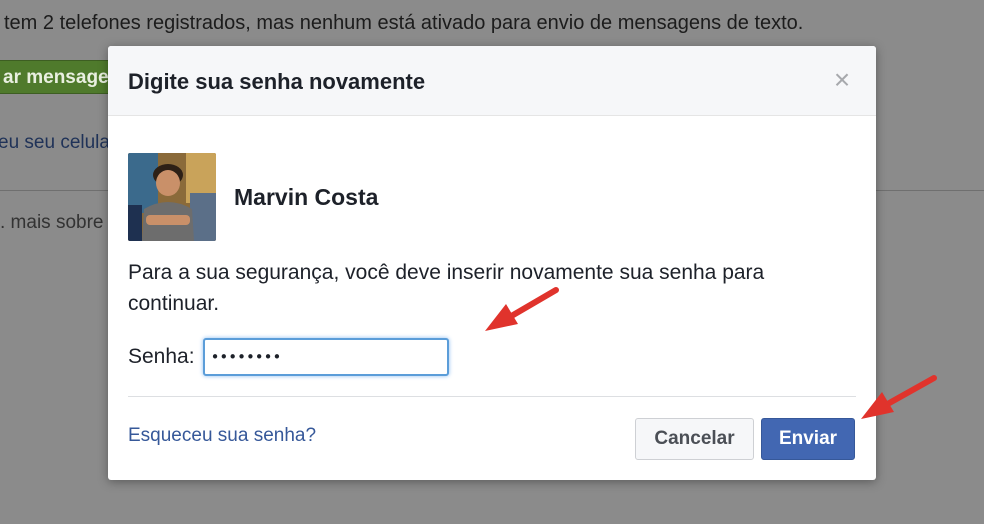 The width and height of the screenshot is (984, 524). Describe the element at coordinates (899, 397) in the screenshot. I see `arrow-icon-submit` at that location.